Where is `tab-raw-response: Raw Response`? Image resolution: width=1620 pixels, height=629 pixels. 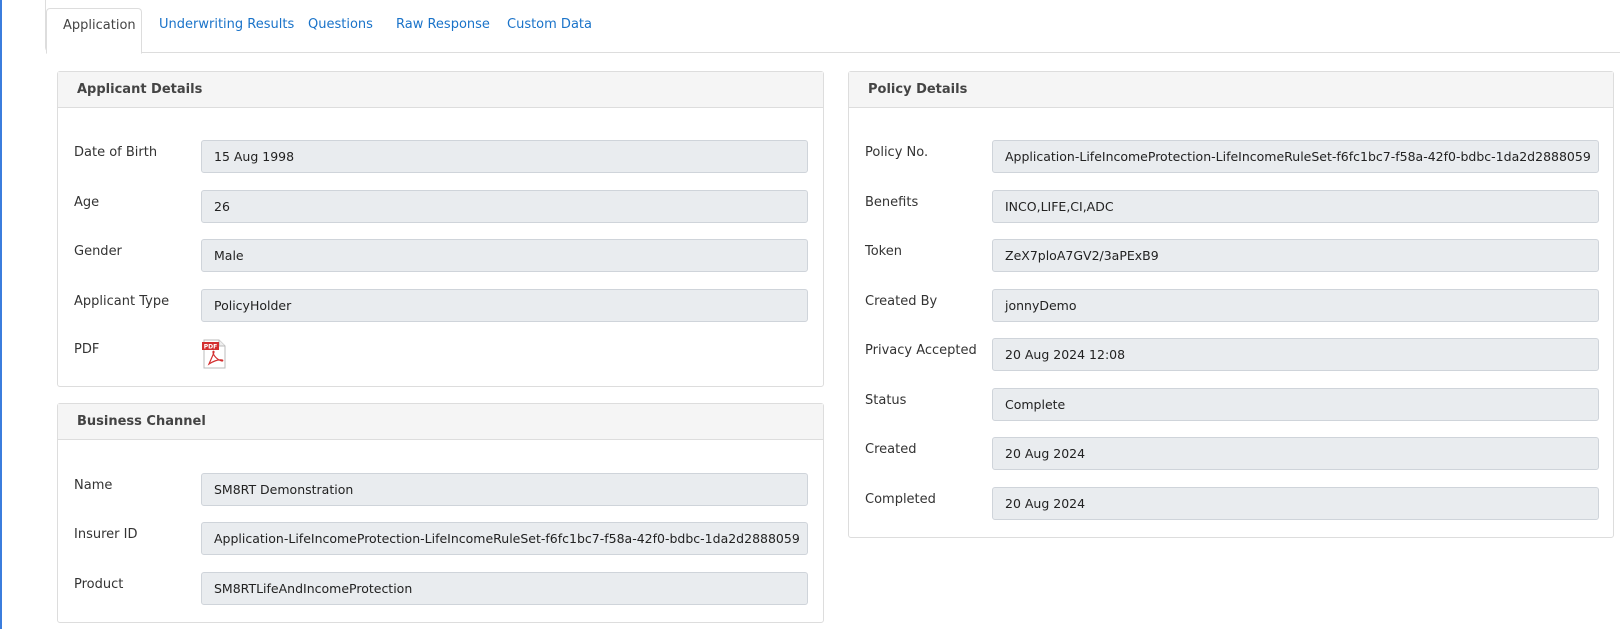 tab-raw-response: Raw Response is located at coordinates (443, 26).